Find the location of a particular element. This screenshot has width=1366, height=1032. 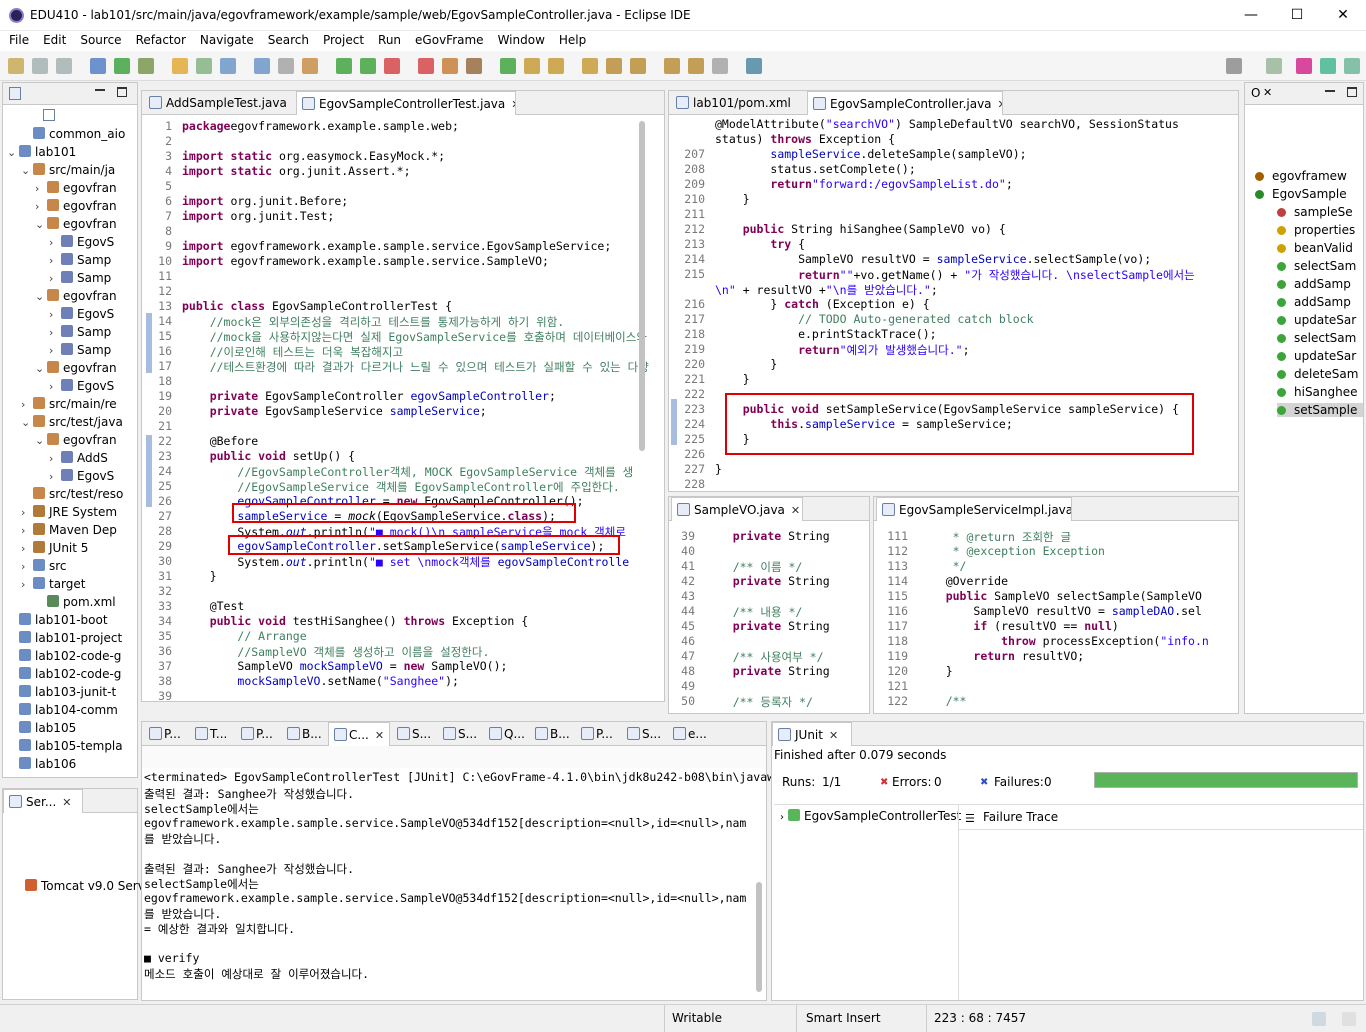

whitespace-icon is located at coordinates (286, 66).